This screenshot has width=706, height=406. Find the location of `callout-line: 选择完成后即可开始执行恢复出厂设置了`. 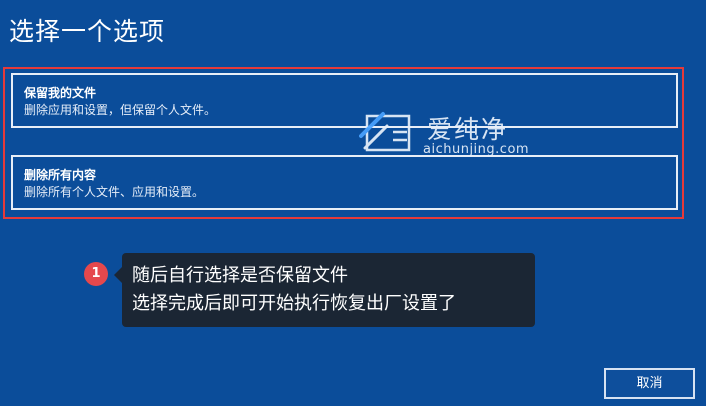

callout-line: 选择完成后即可开始执行恢复出厂设置了 is located at coordinates (294, 303).